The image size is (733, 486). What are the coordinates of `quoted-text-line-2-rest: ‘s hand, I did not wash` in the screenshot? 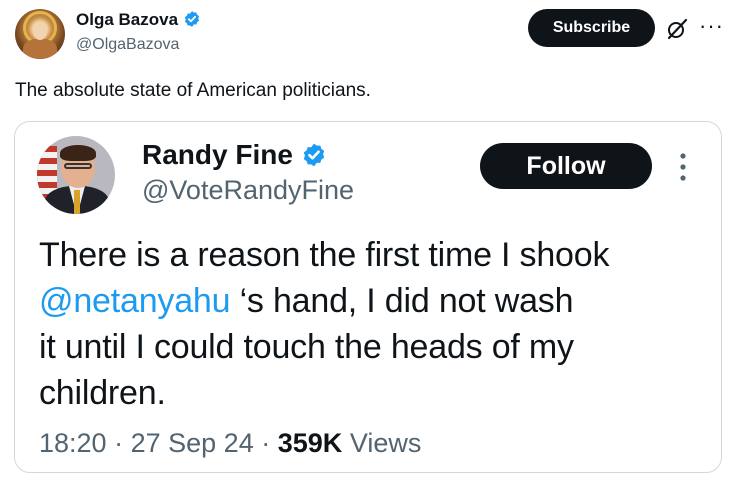 It's located at (402, 301).